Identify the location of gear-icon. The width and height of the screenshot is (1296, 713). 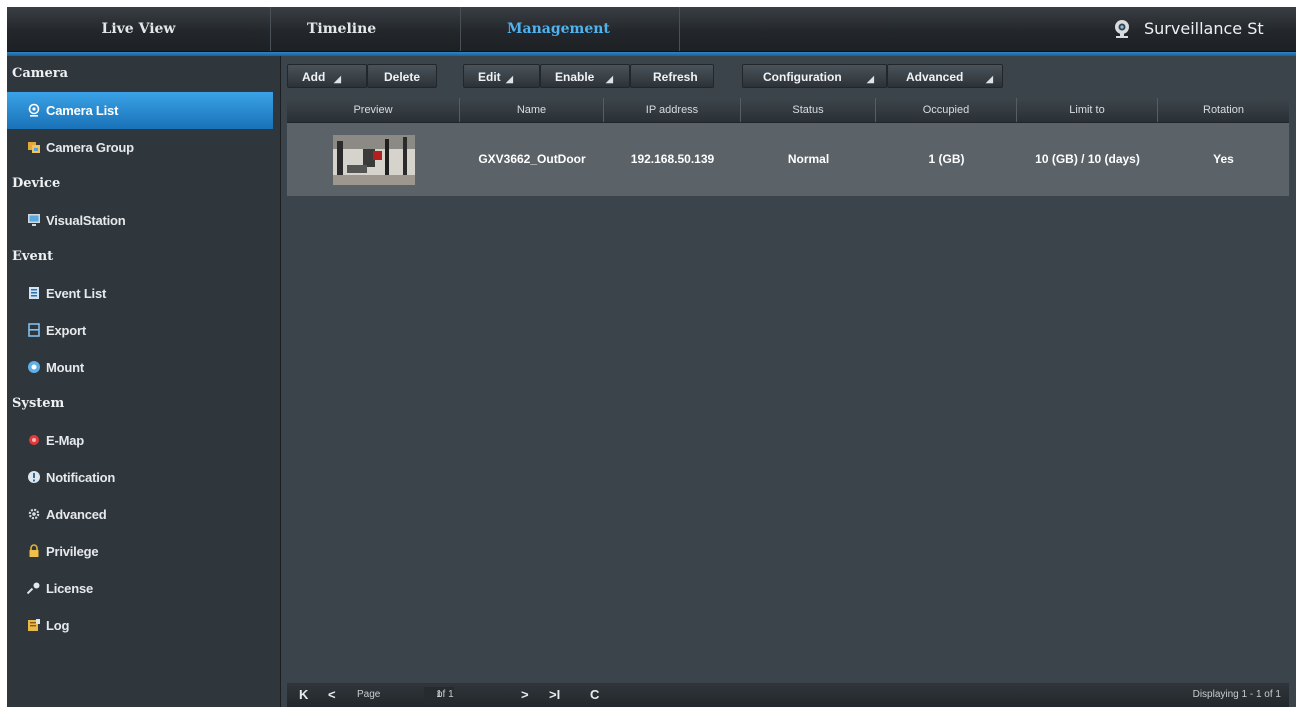
(34, 514).